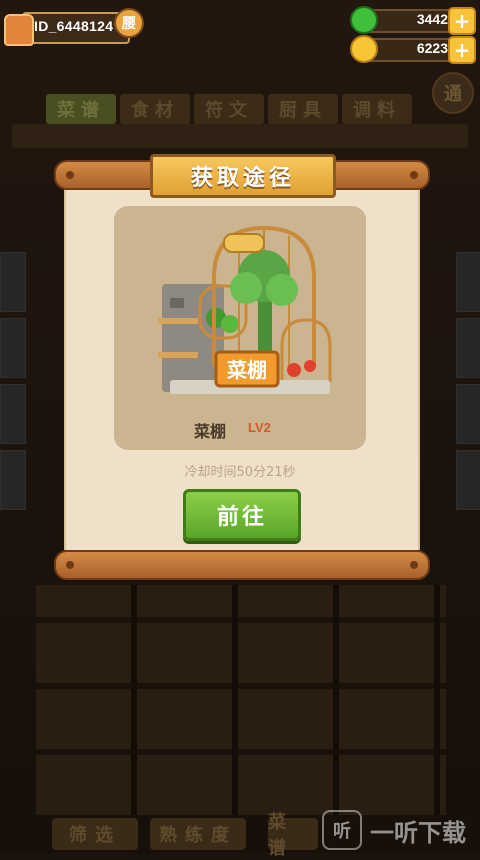 This screenshot has height=860, width=480. Describe the element at coordinates (453, 93) in the screenshot. I see `round-menu-button: 通` at that location.